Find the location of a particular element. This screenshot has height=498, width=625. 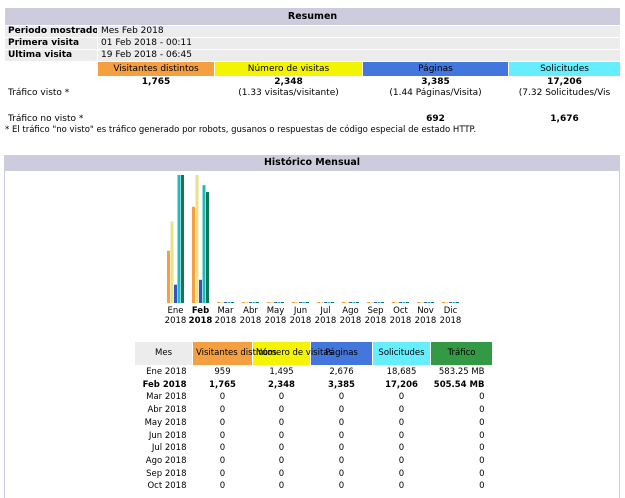

month-label: Nov 2018 is located at coordinates (425, 316).